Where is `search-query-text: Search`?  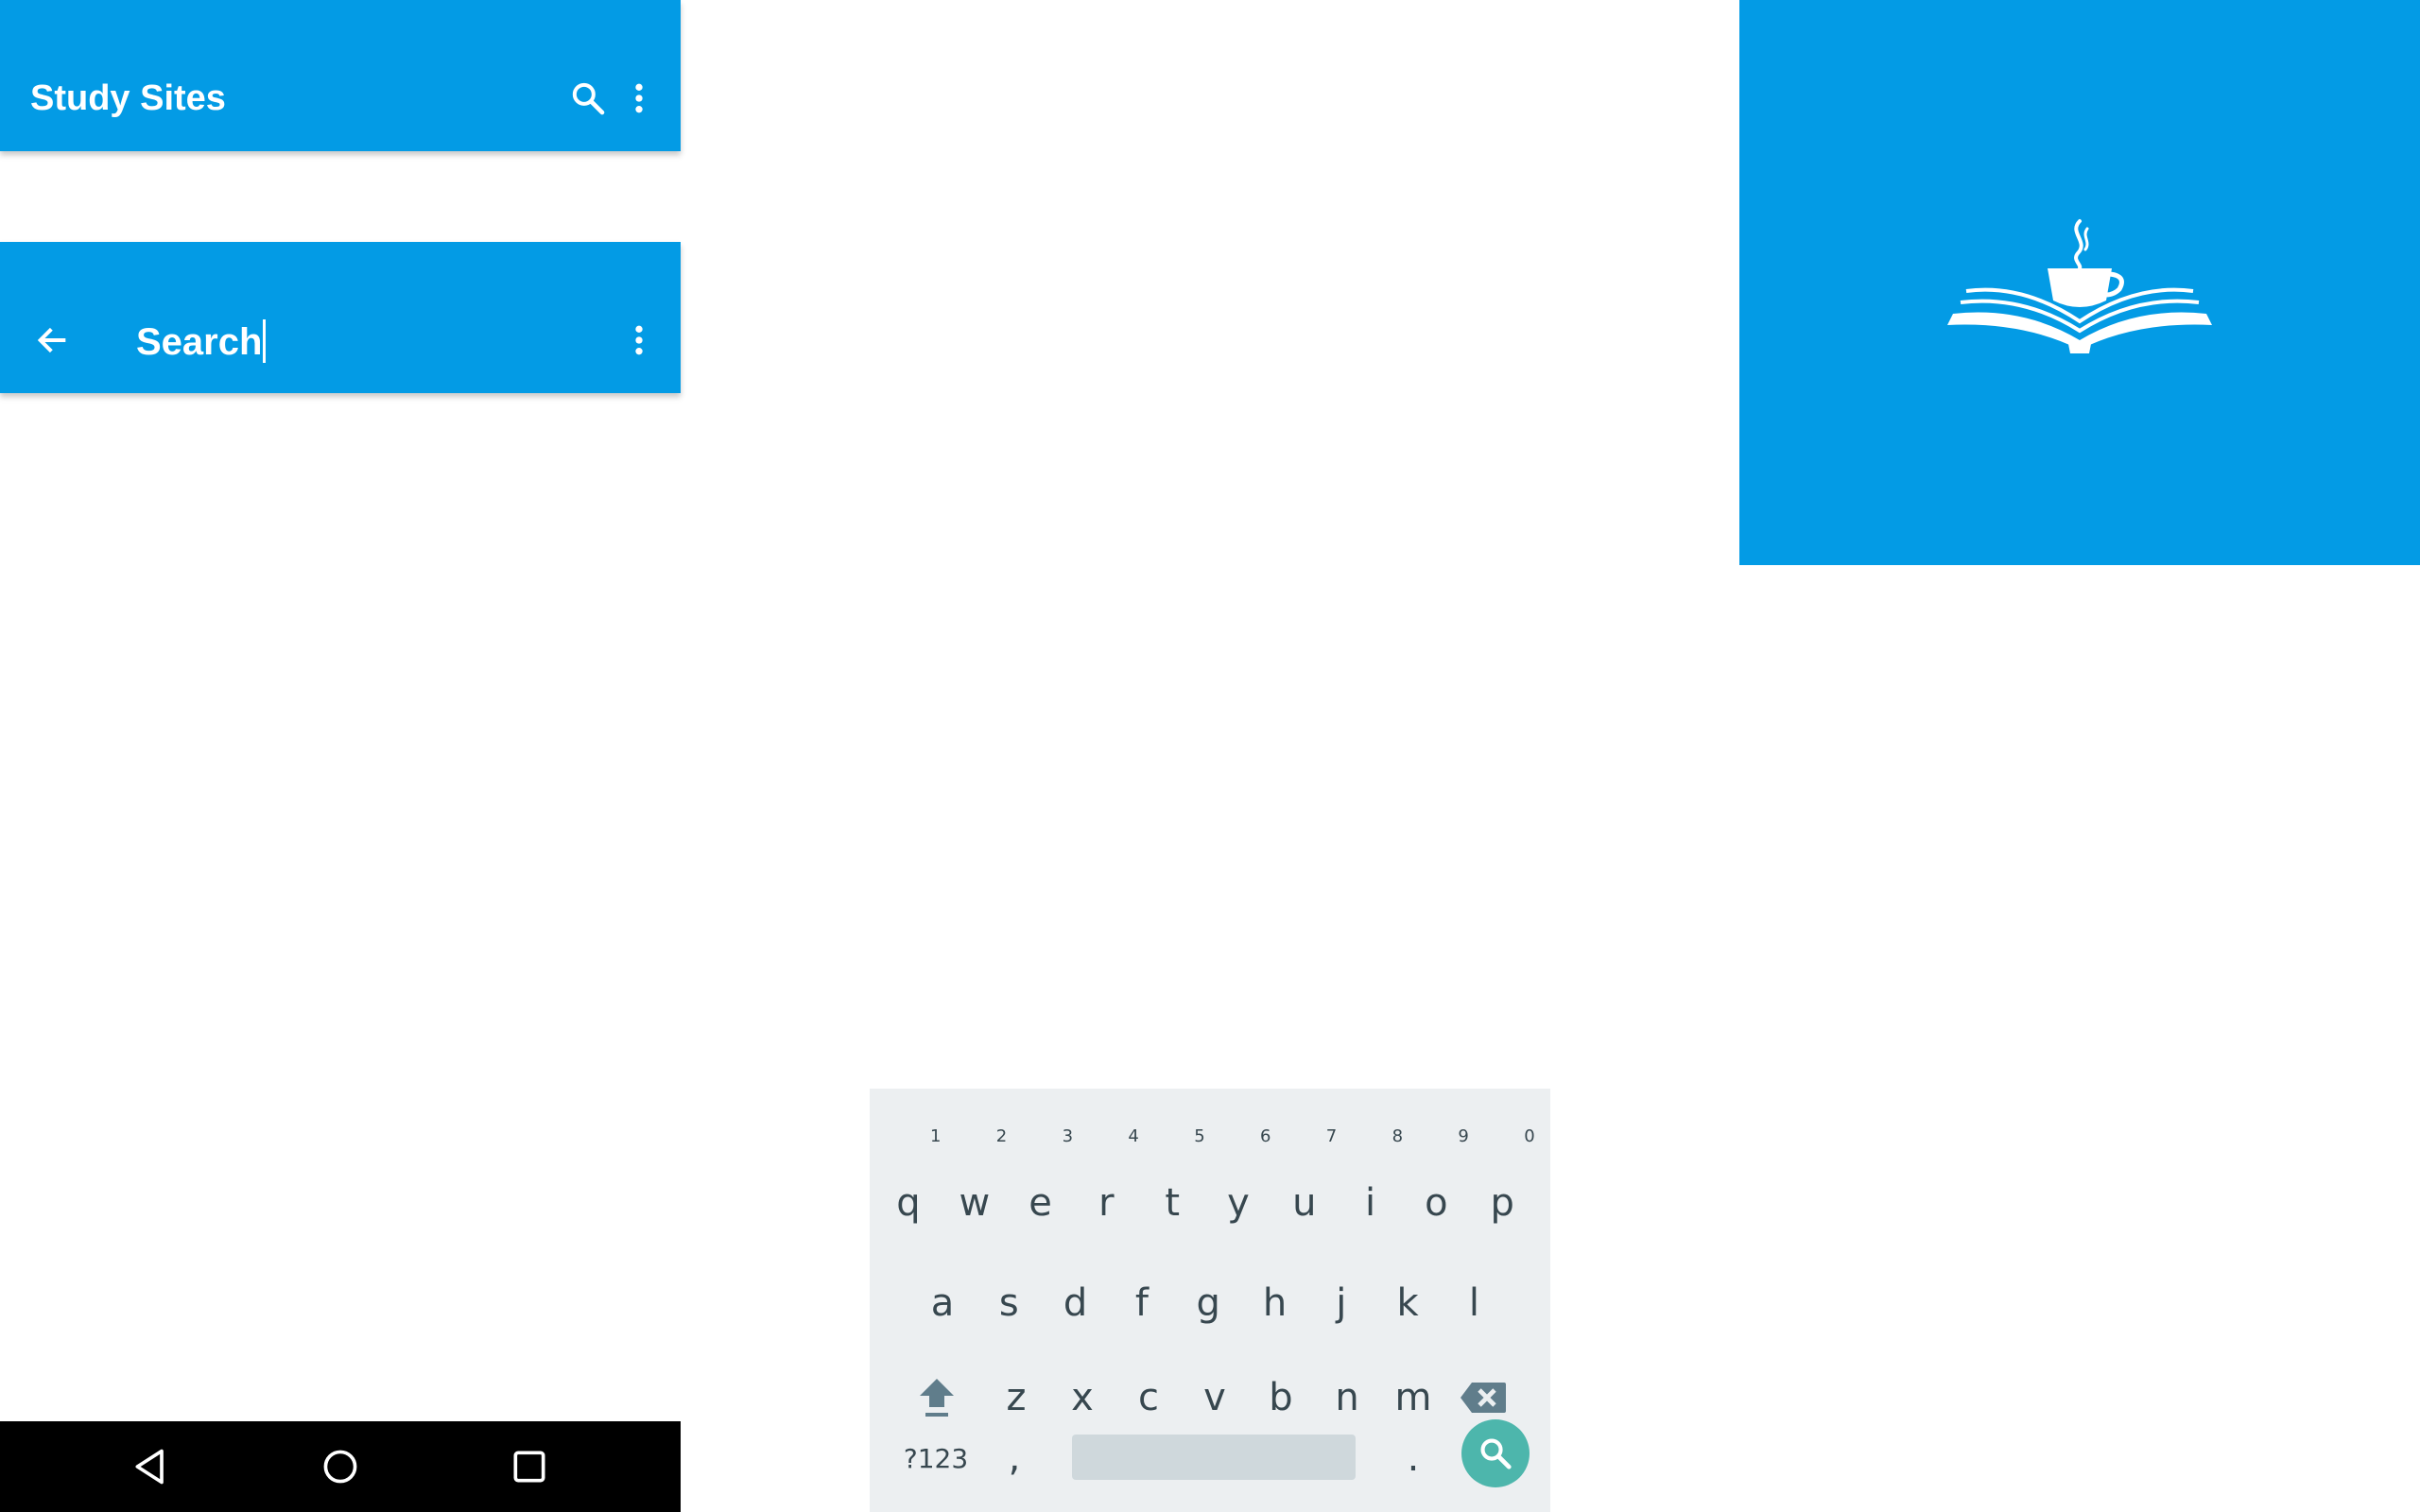 search-query-text: Search is located at coordinates (199, 342).